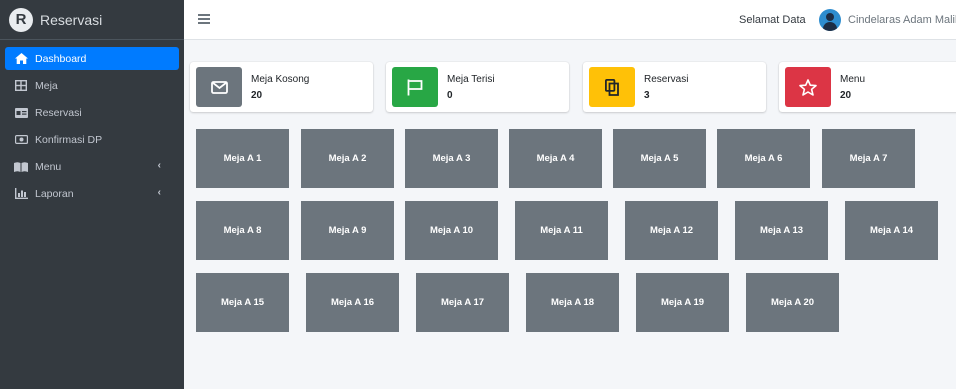 This screenshot has width=956, height=389. What do you see at coordinates (462, 302) in the screenshot?
I see `table-tile: Meja A 17` at bounding box center [462, 302].